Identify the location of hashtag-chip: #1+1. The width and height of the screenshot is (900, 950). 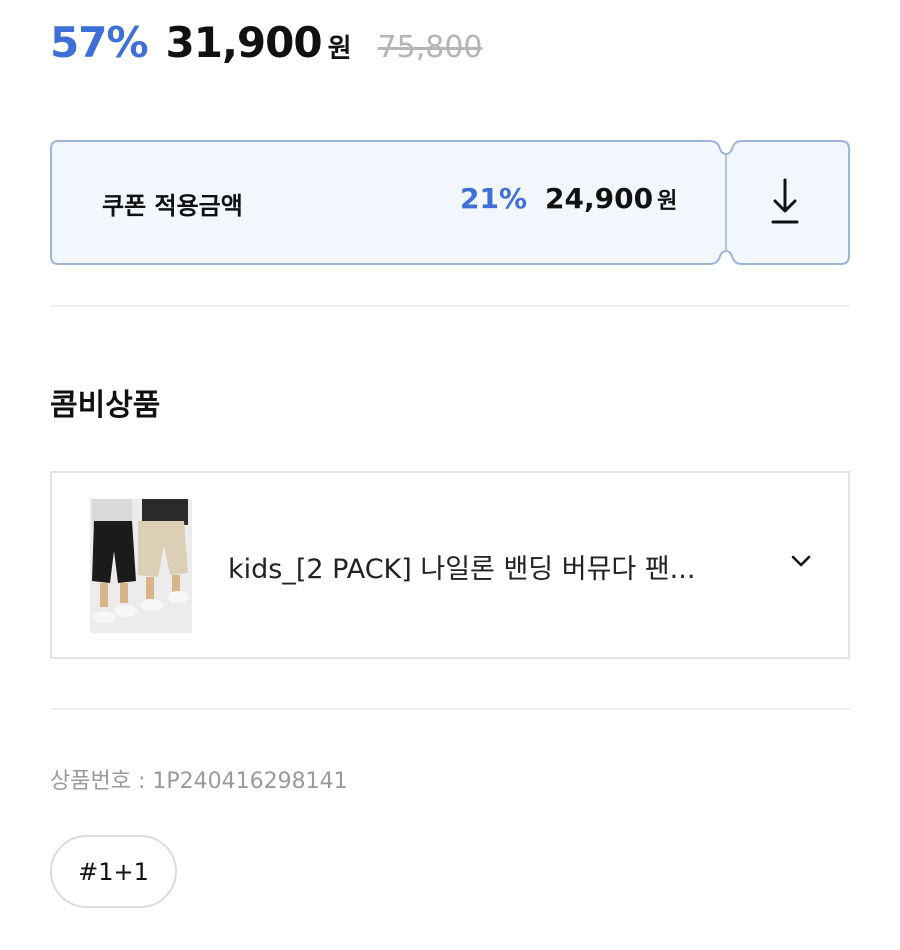
(113, 871).